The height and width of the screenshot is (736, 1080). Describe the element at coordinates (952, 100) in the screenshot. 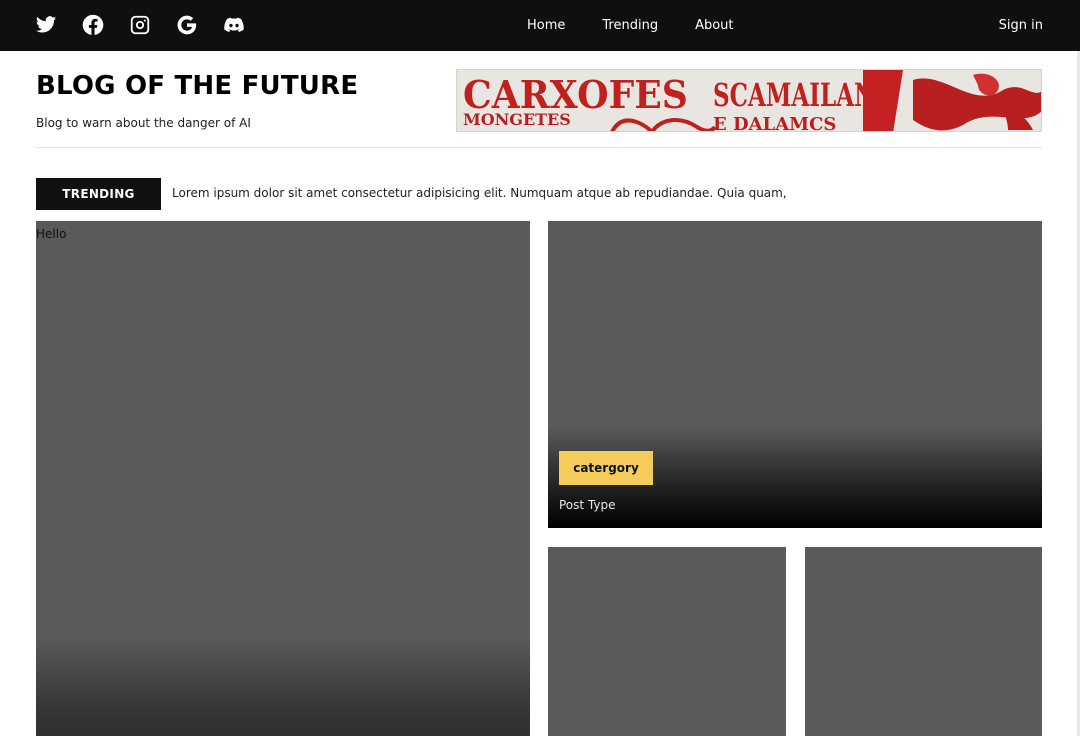

I see `banner-ornament` at that location.